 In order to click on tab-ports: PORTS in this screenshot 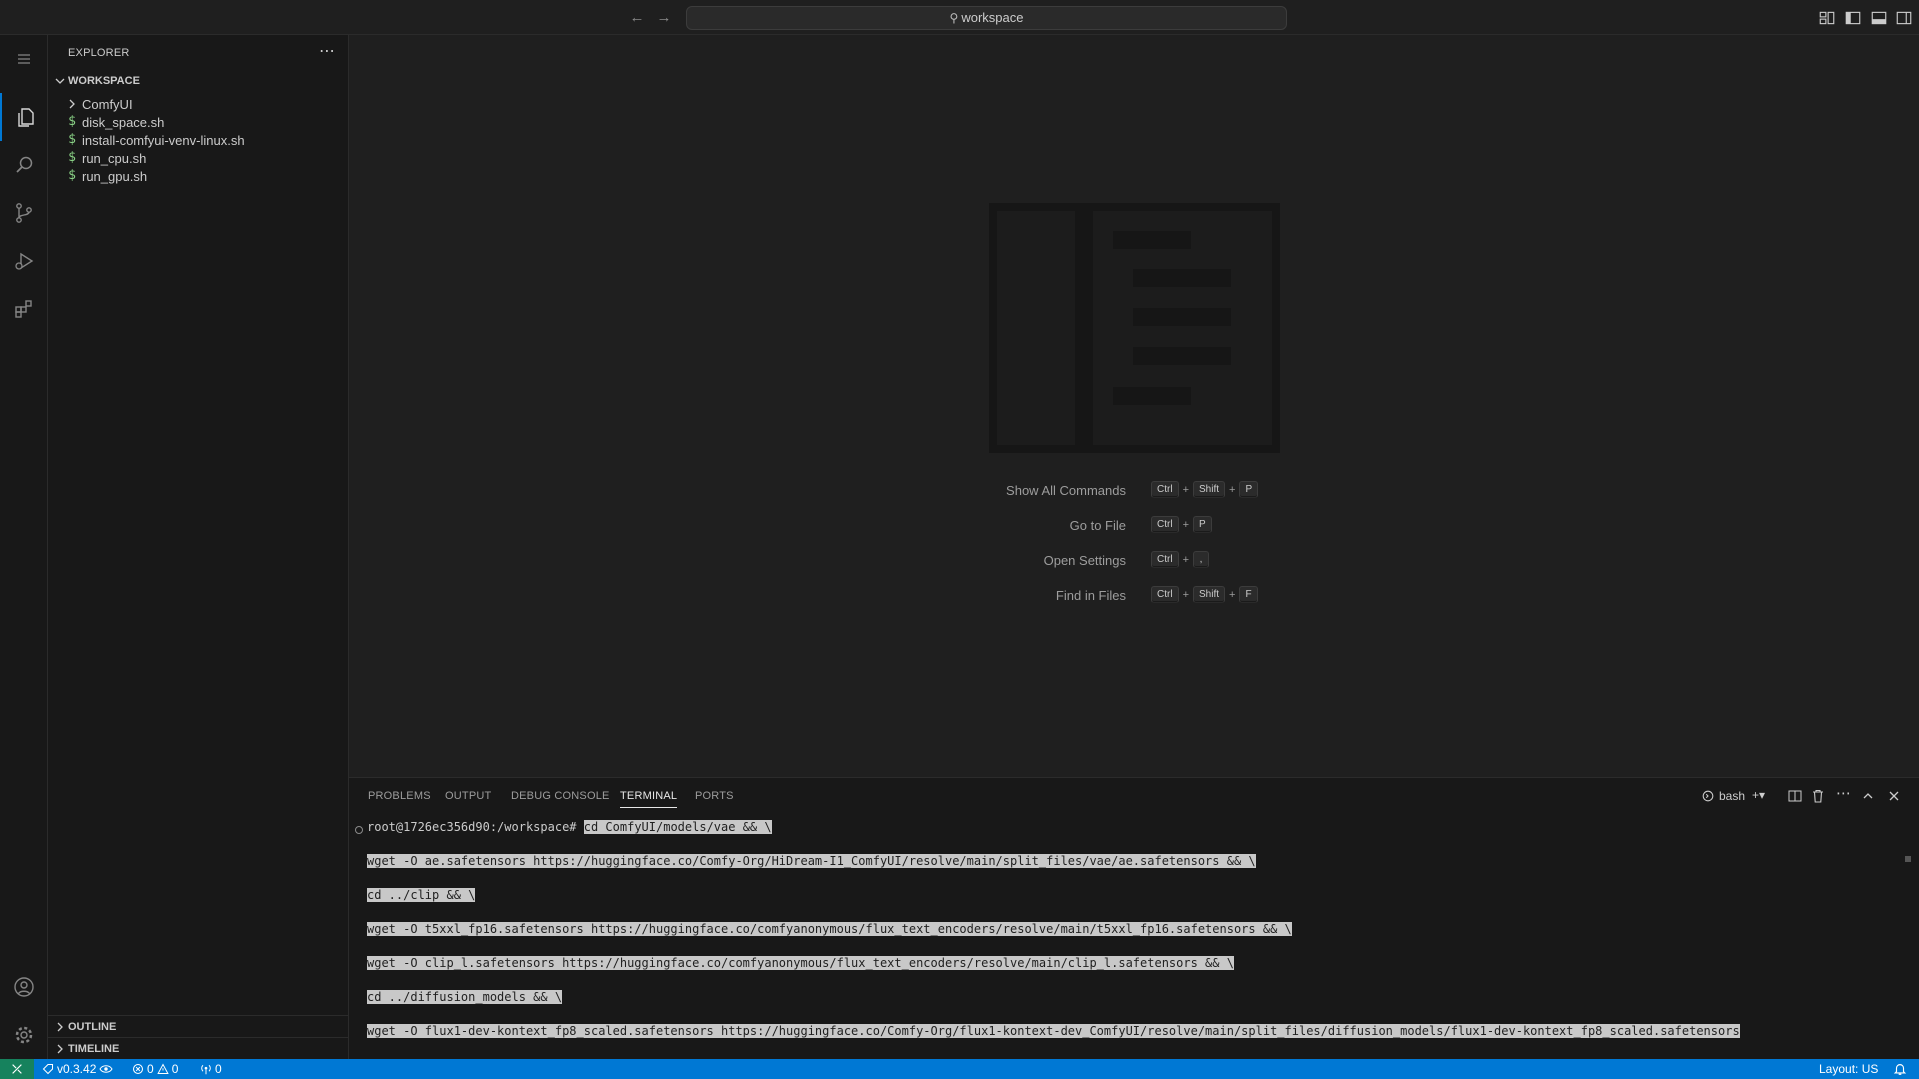, I will do `click(714, 796)`.